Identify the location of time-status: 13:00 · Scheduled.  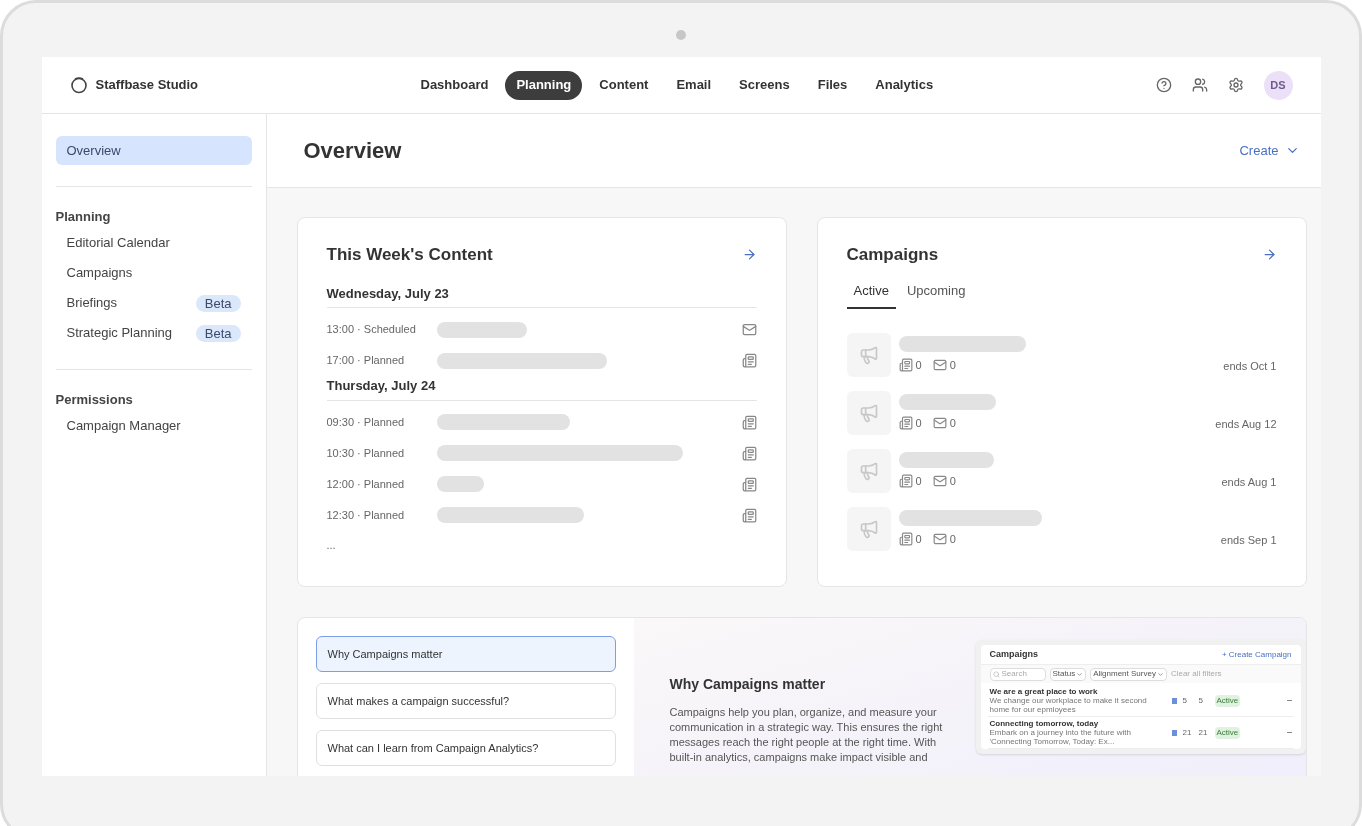
(371, 330).